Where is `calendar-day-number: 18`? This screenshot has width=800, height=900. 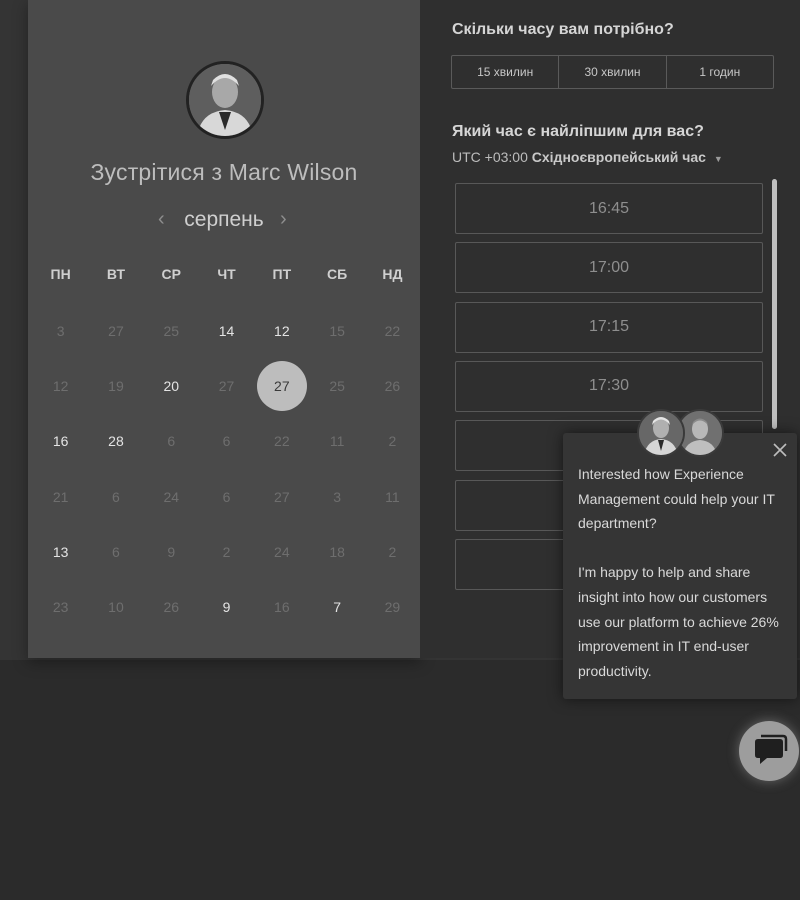 calendar-day-number: 18 is located at coordinates (337, 551).